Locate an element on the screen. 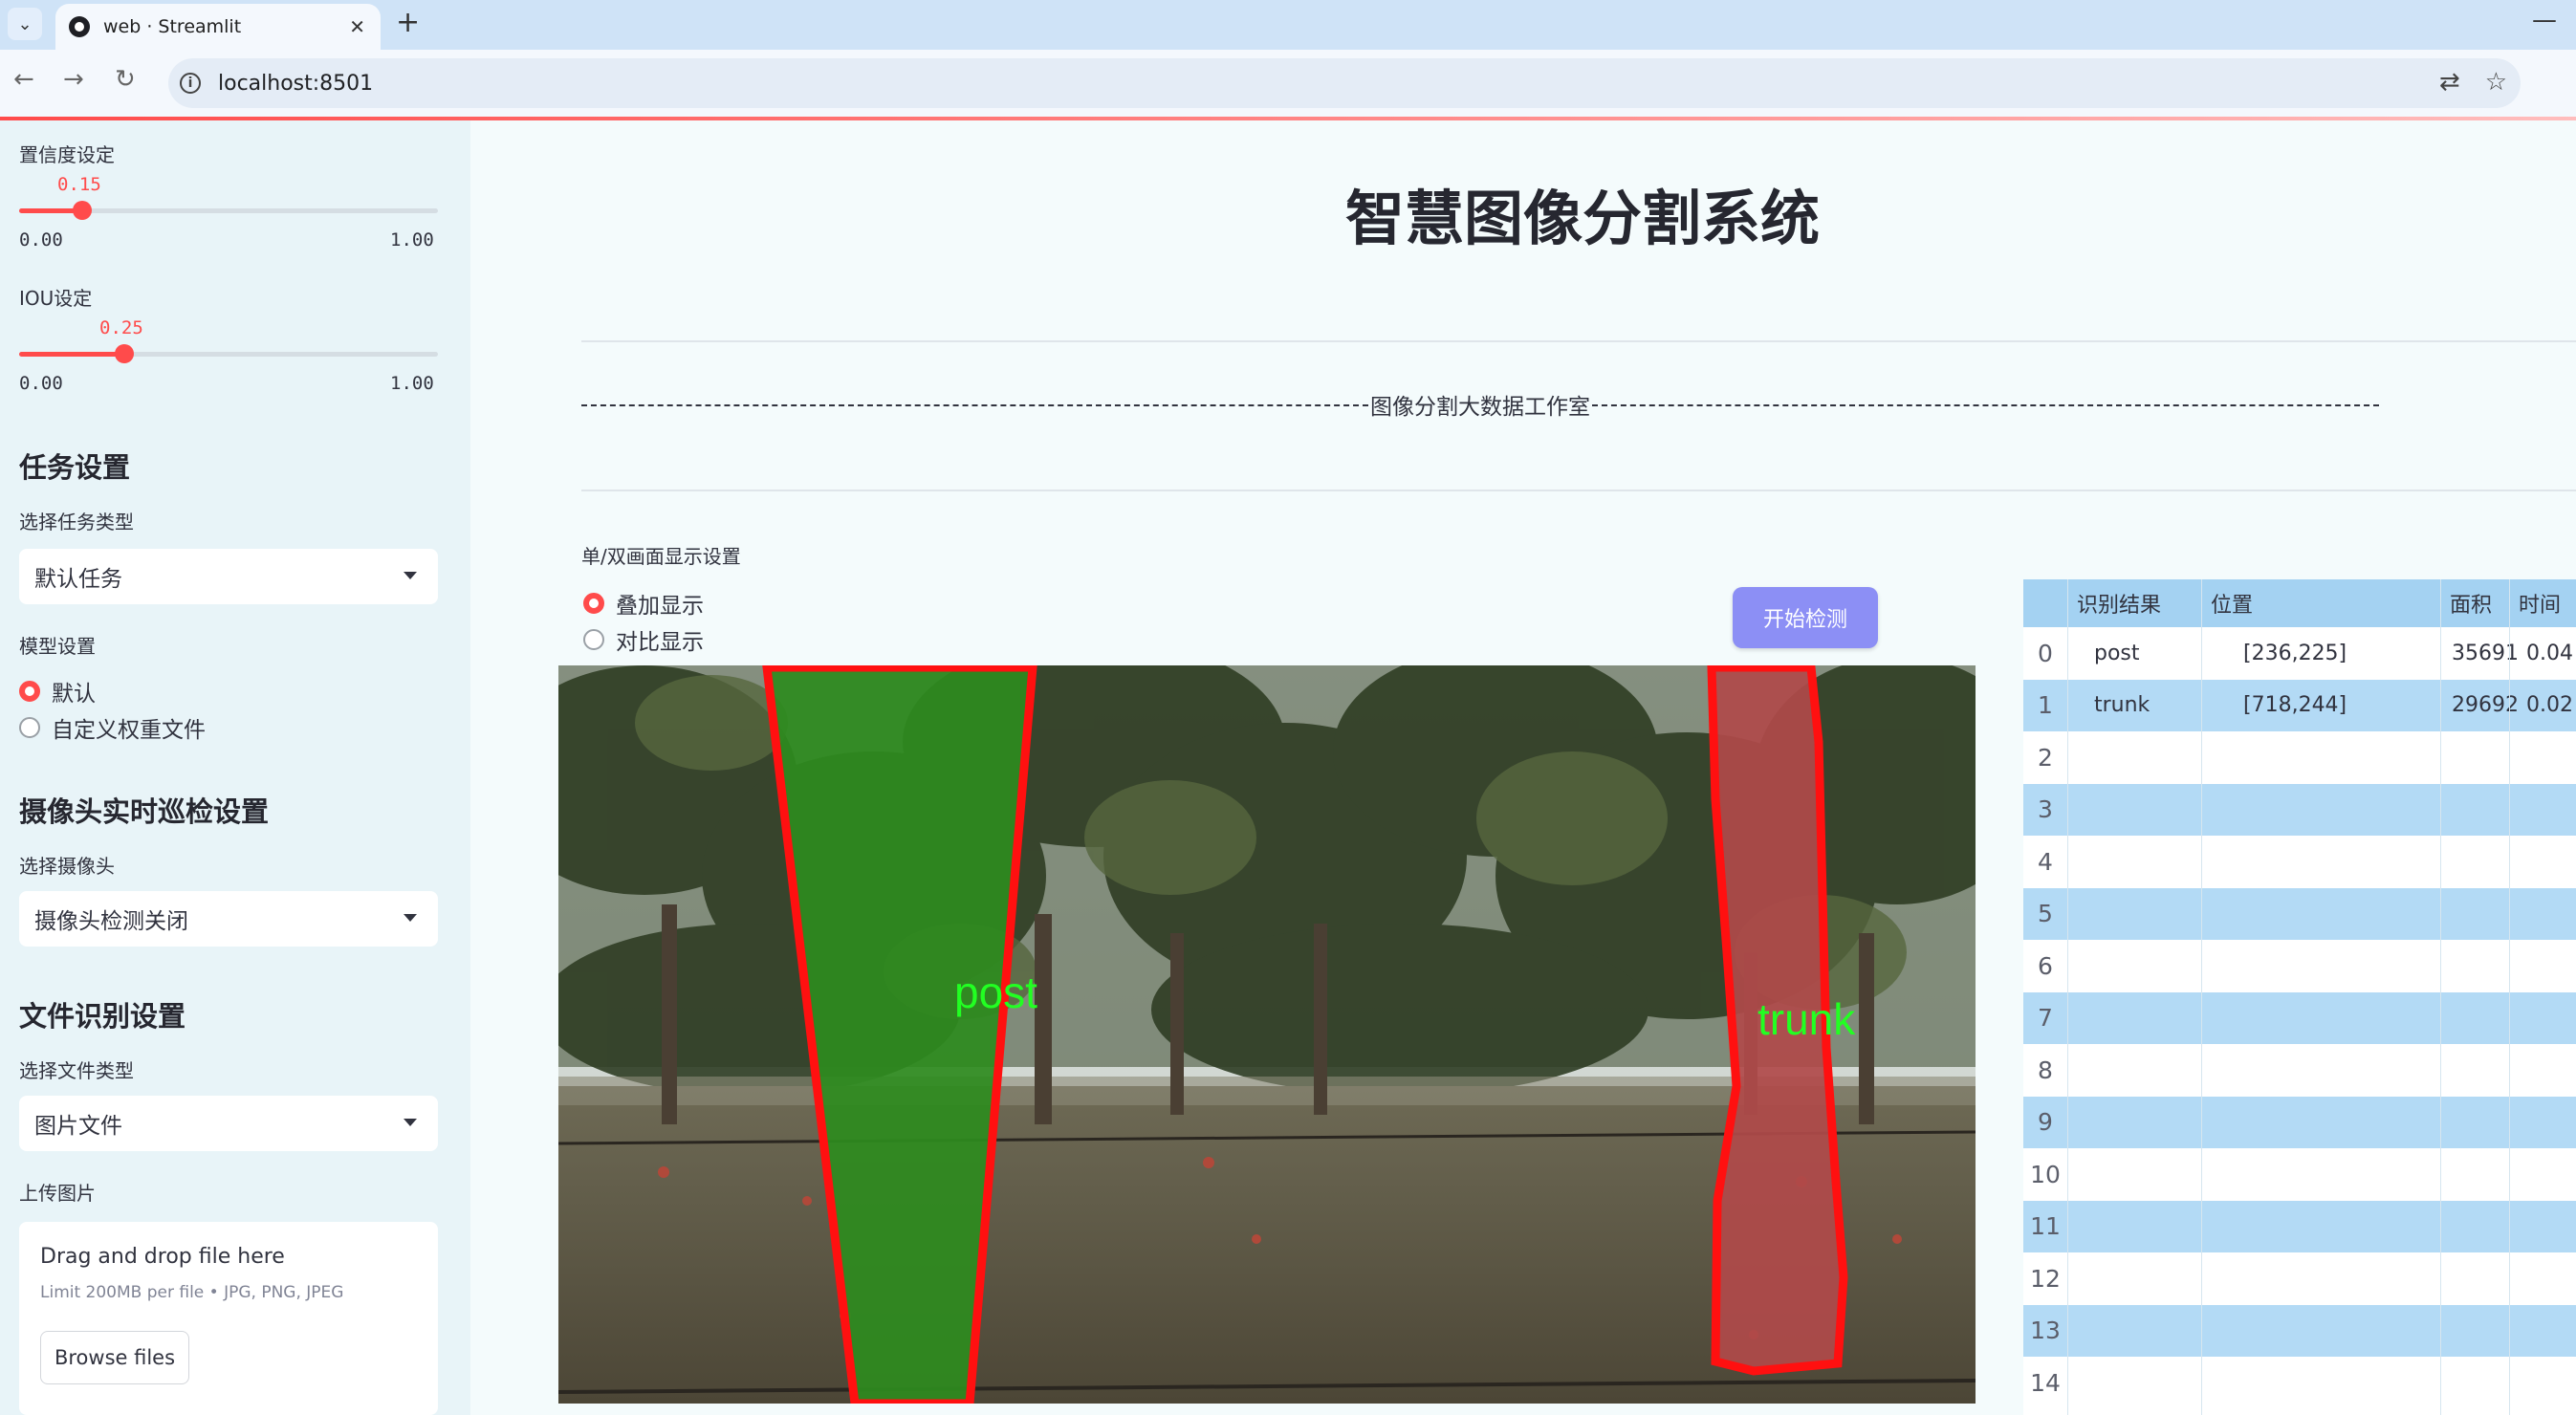 The height and width of the screenshot is (1415, 2576). radio-unselected-icon is located at coordinates (593, 639).